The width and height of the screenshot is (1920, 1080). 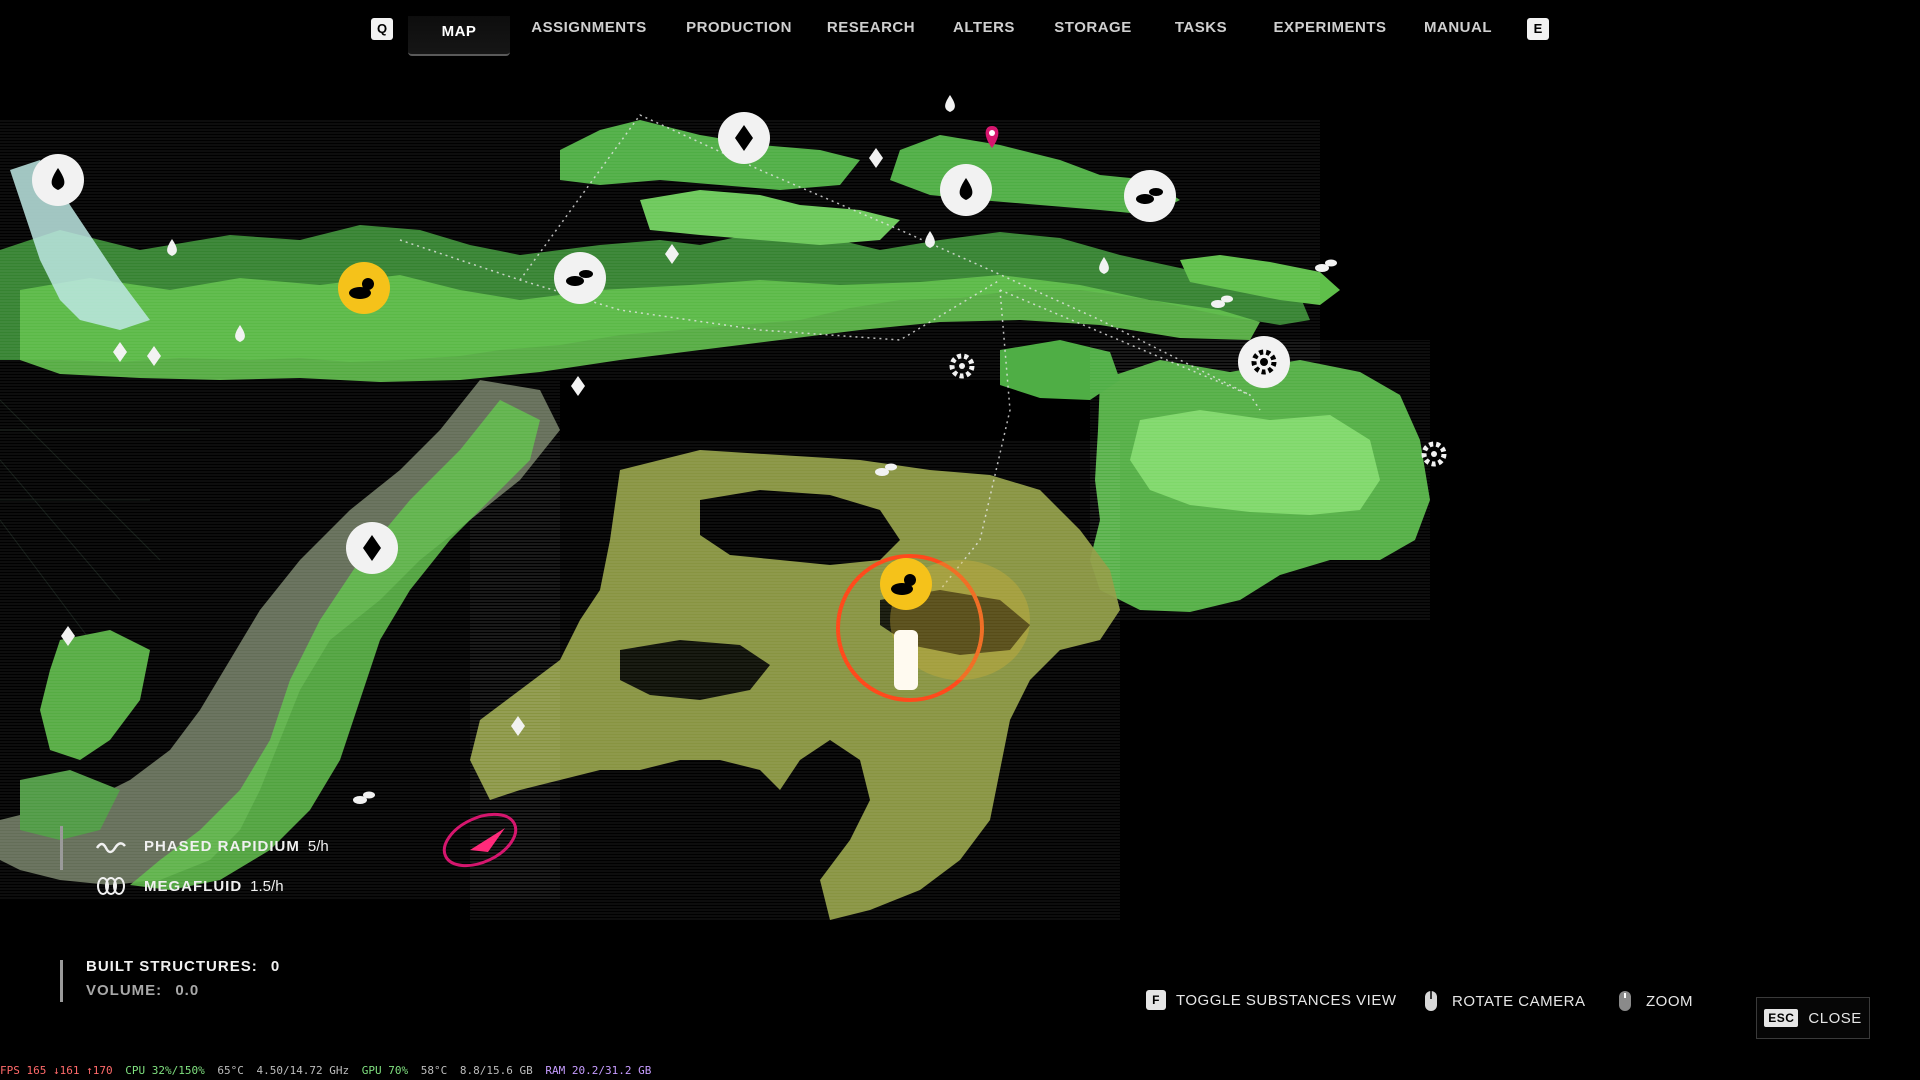 I want to click on rotate-camera-hint: ROTATE CAMERA, so click(x=1504, y=1001).